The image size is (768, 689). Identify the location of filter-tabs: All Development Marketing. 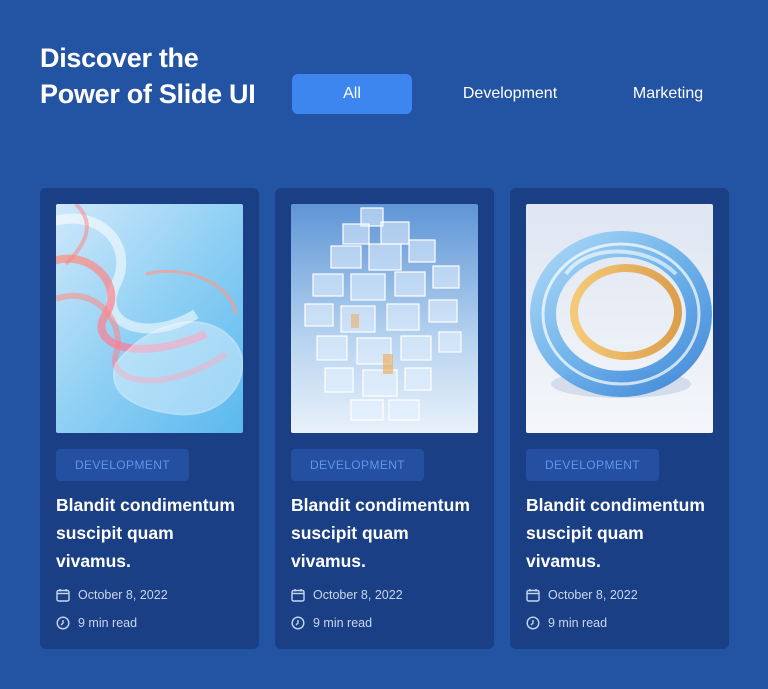
(510, 94).